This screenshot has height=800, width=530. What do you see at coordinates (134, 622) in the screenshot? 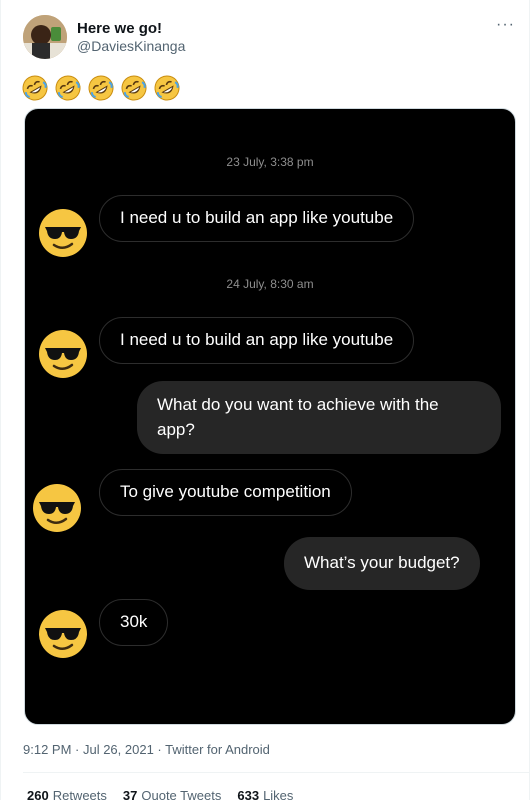
I see `message-incoming: 30k` at bounding box center [134, 622].